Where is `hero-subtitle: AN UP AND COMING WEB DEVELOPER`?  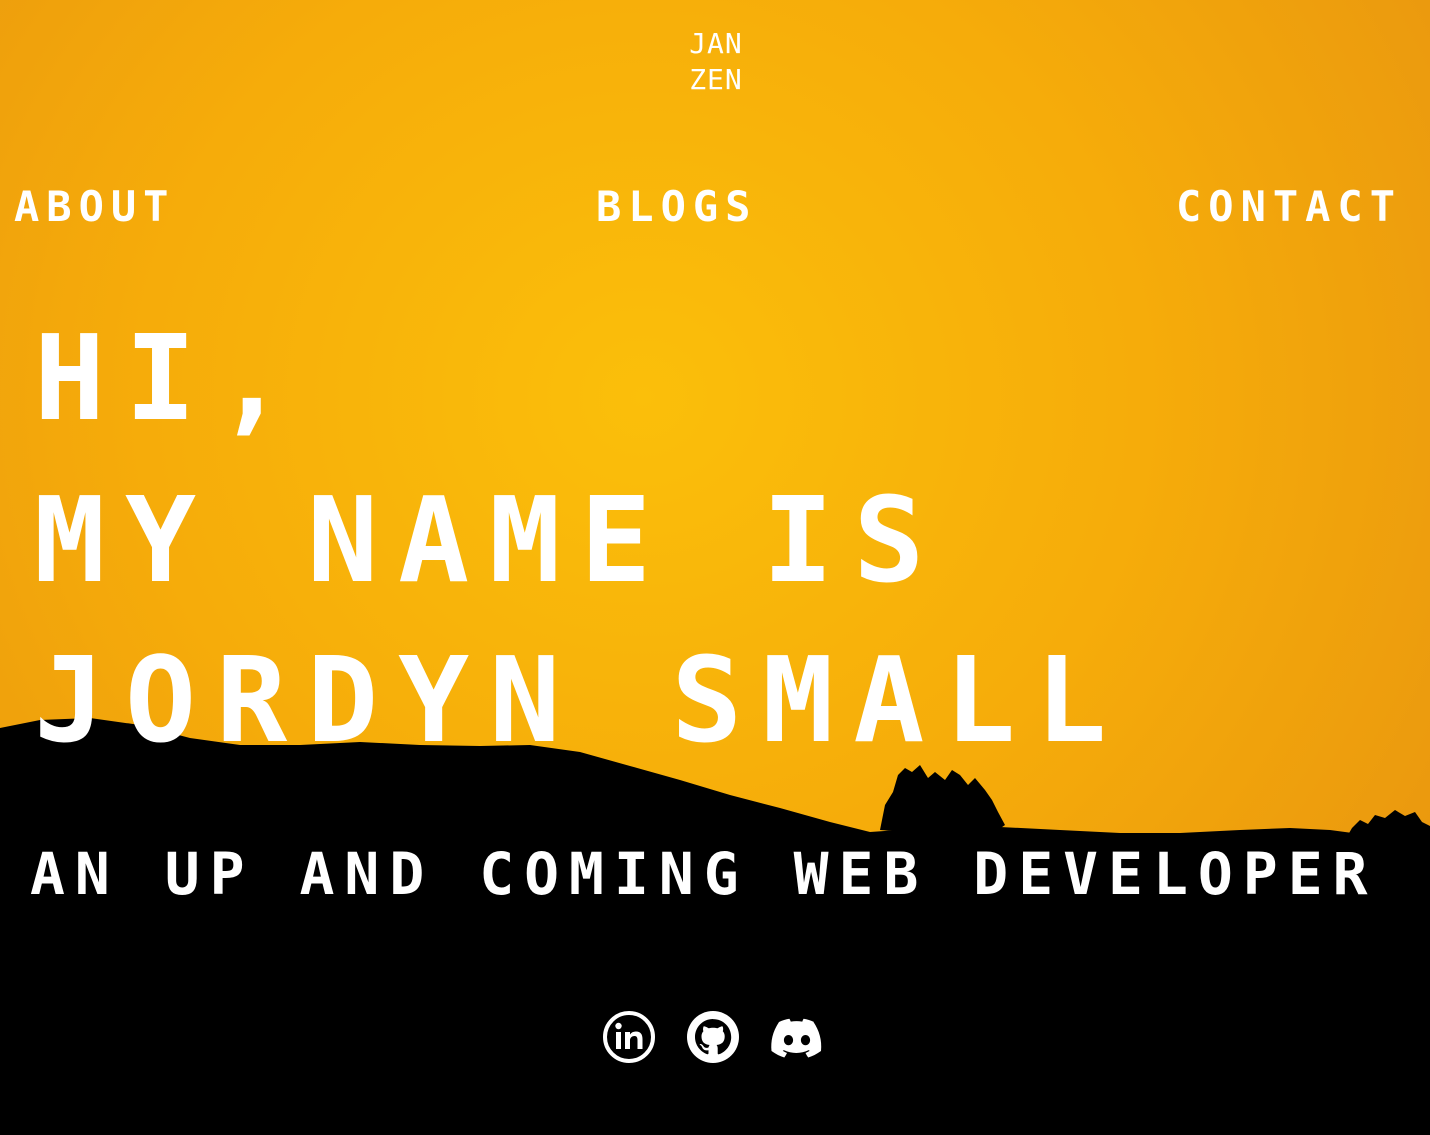
hero-subtitle: AN UP AND COMING WEB DEVELOPER is located at coordinates (704, 874).